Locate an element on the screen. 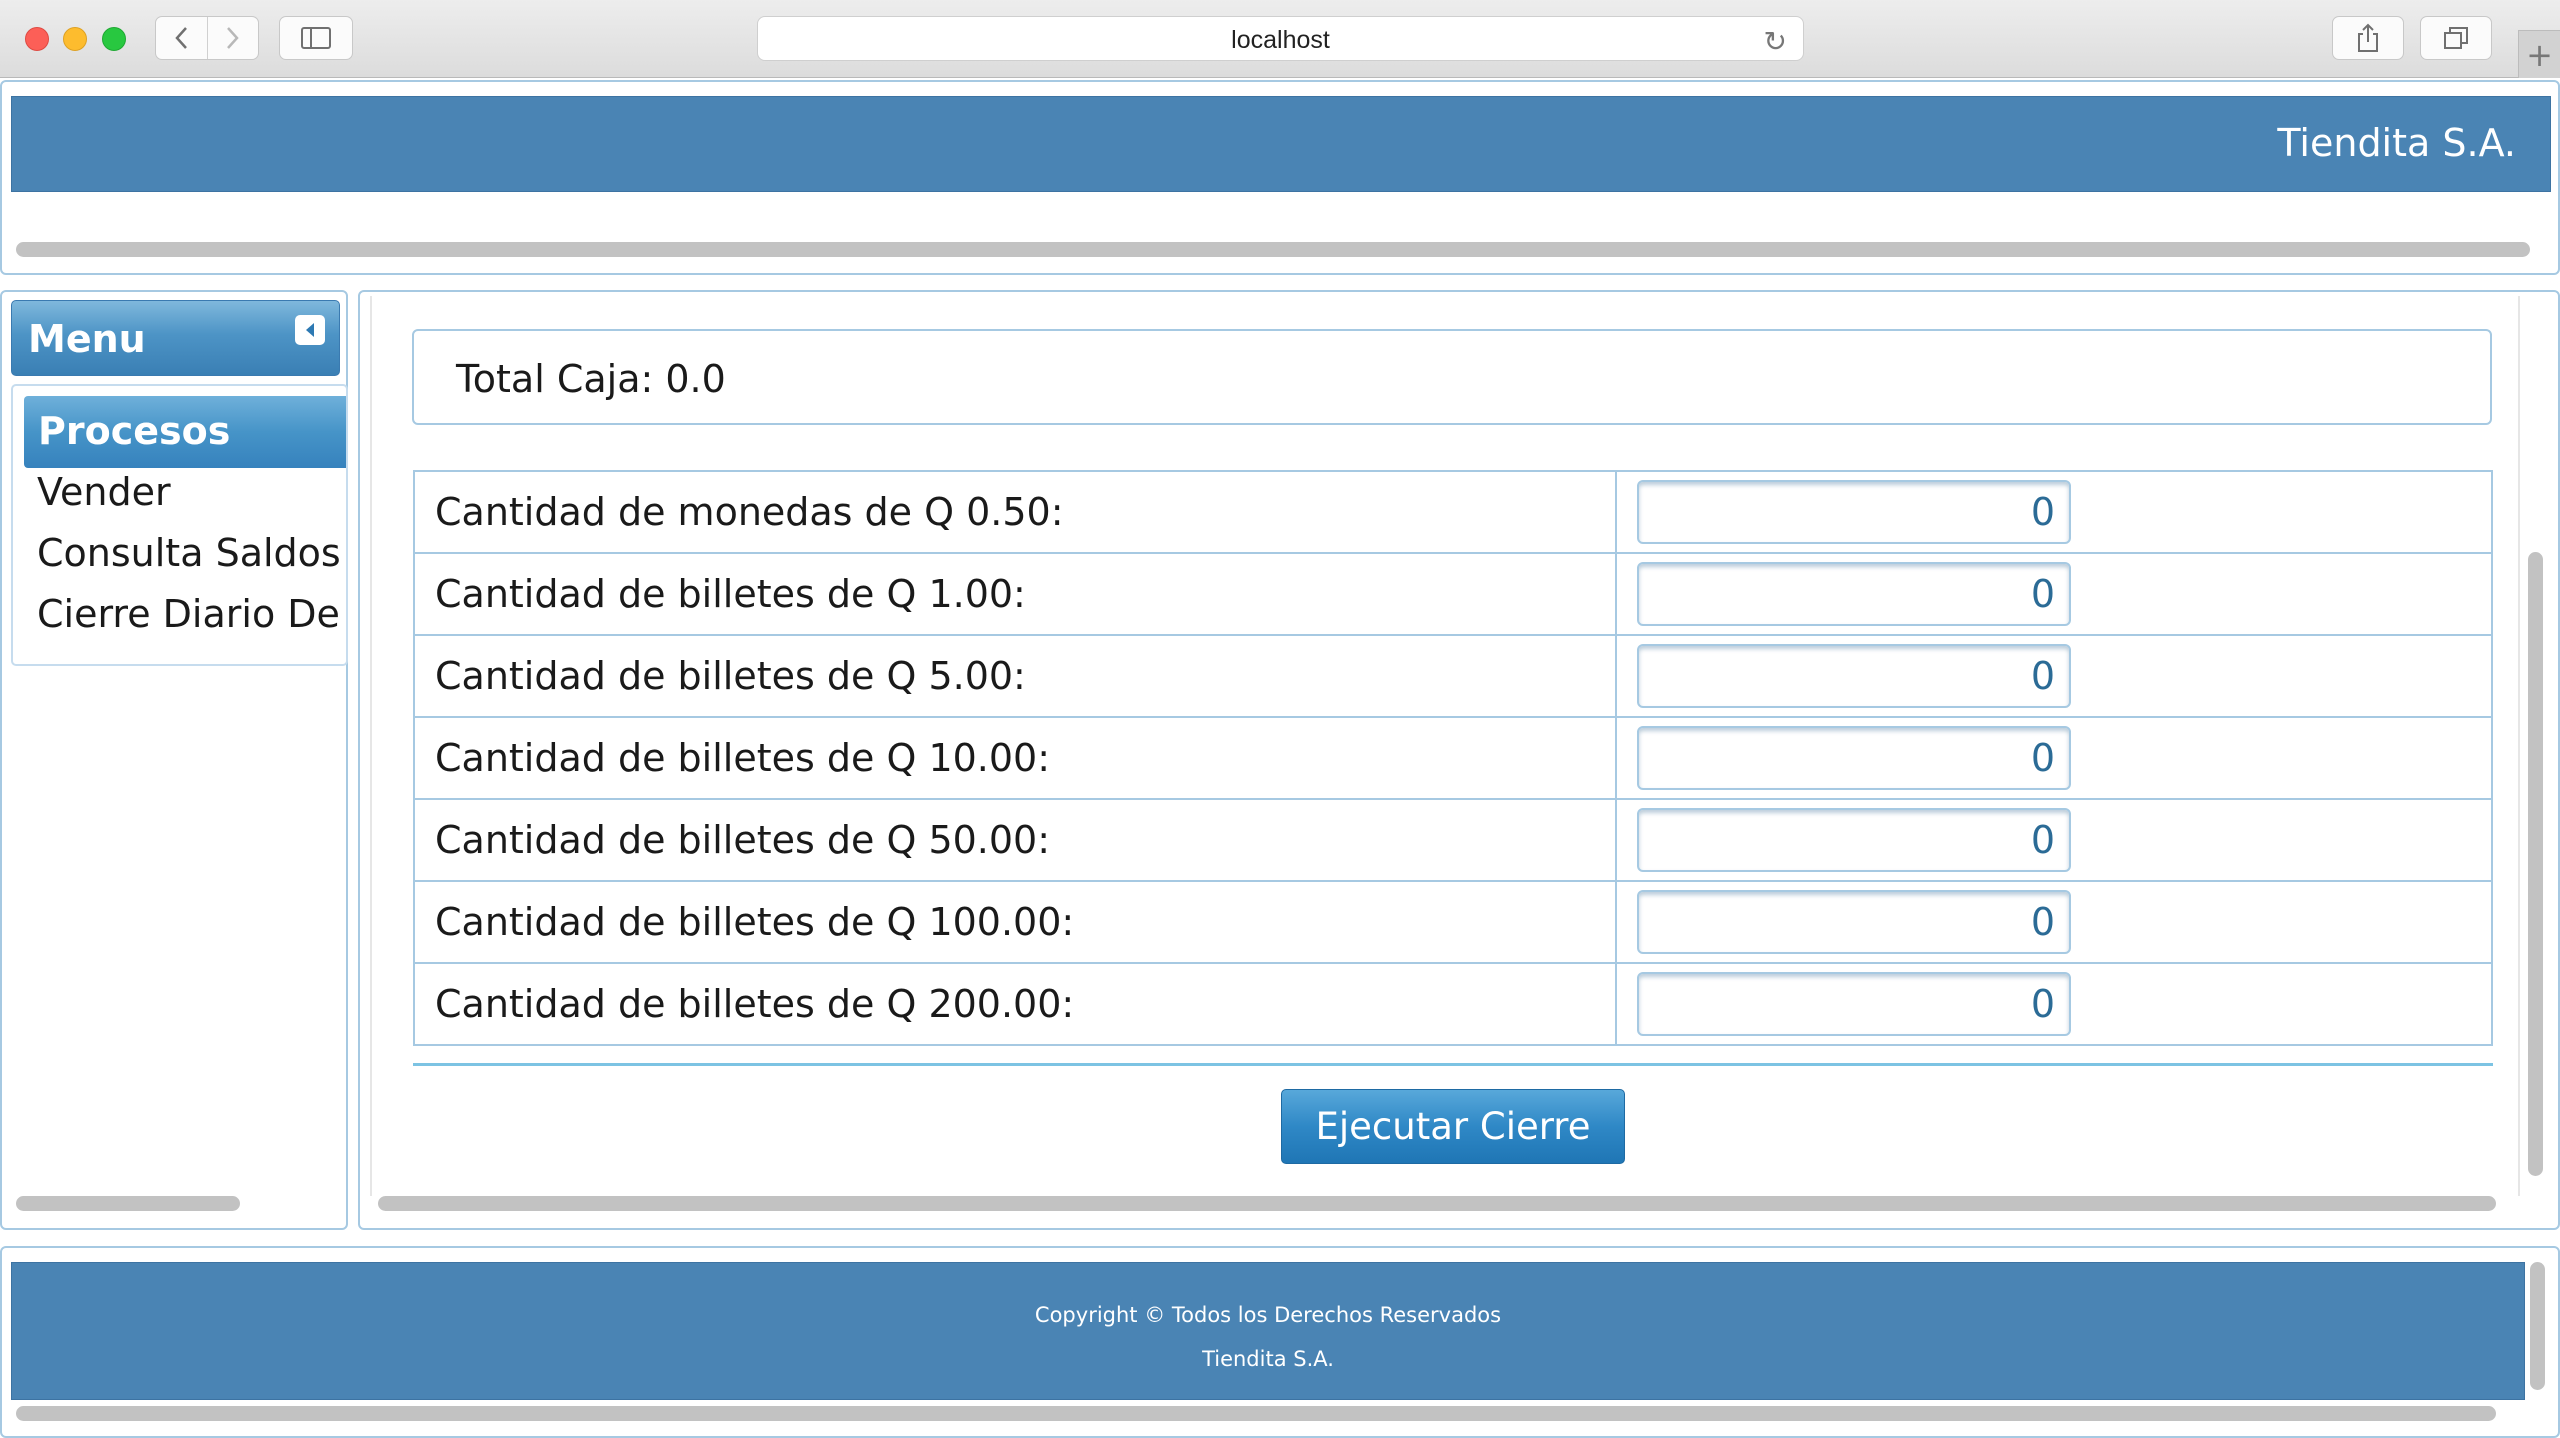 The width and height of the screenshot is (2560, 1438). chevron-left-icon is located at coordinates (181, 38).